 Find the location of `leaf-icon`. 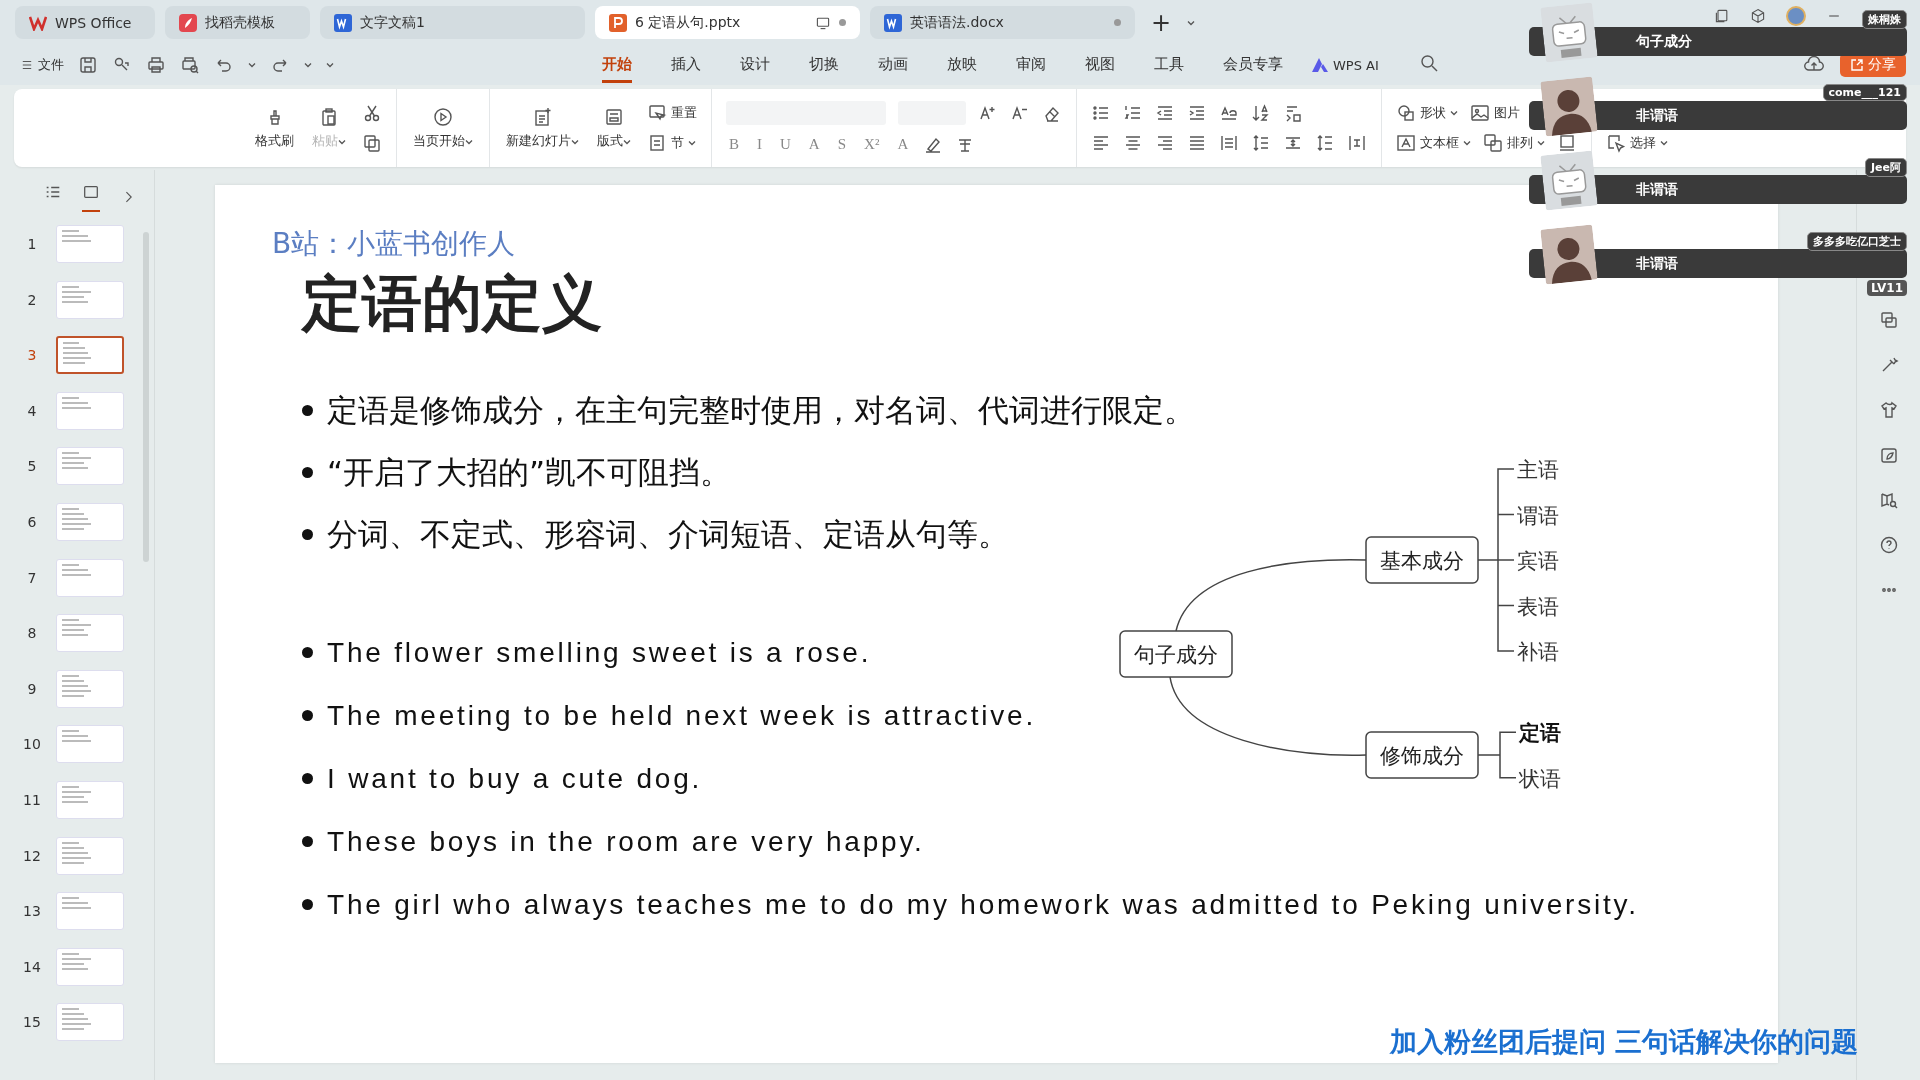

leaf-icon is located at coordinates (188, 22).